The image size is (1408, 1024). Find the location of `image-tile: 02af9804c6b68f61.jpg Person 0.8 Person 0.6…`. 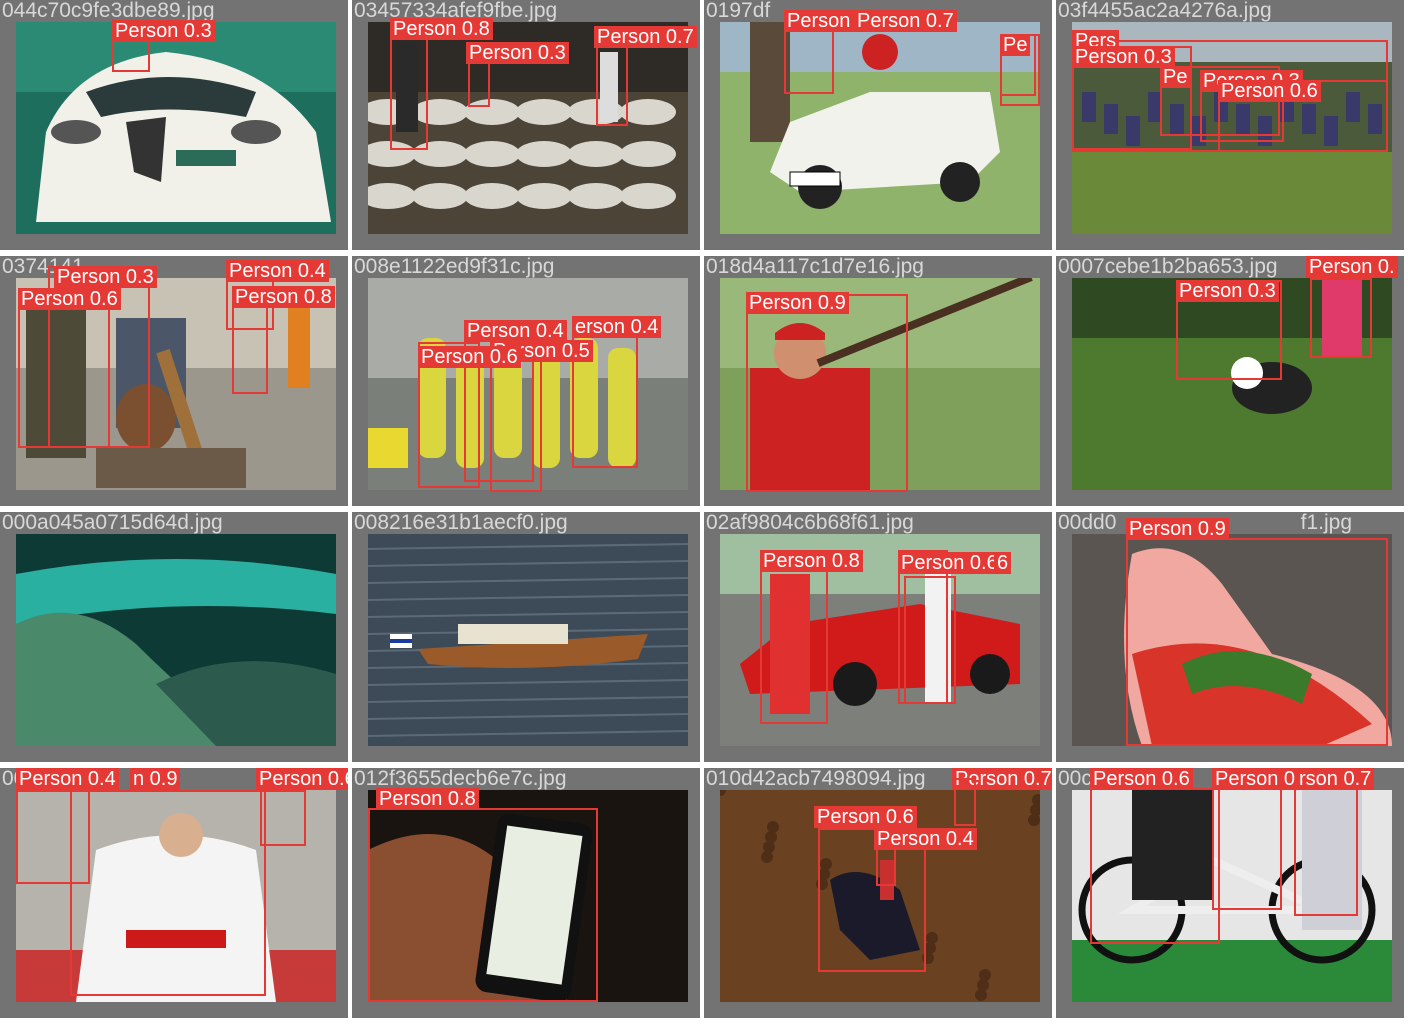

image-tile: 02af9804c6b68f61.jpg Person 0.8 Person 0.6… is located at coordinates (878, 637).